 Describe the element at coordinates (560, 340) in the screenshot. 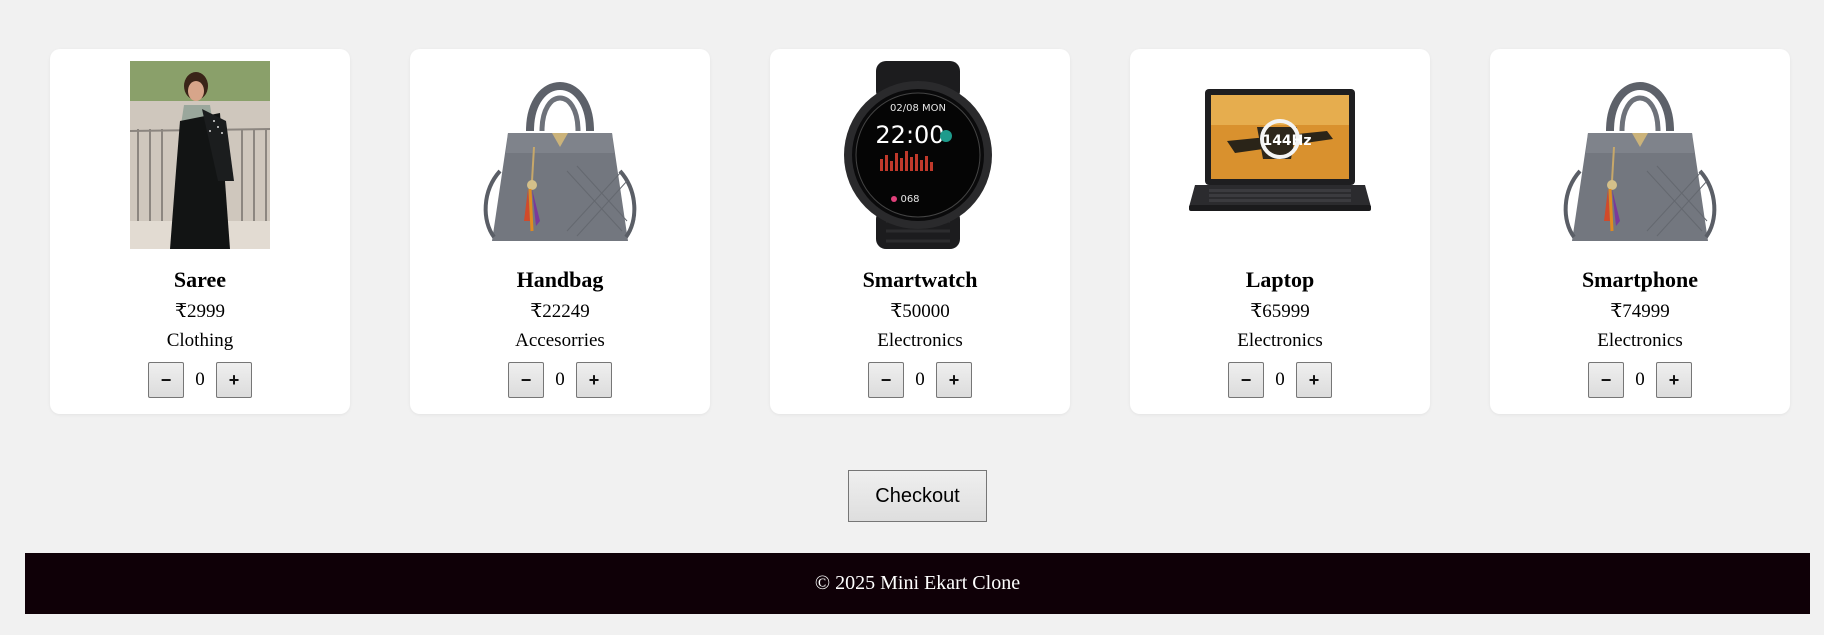

I see `product-category: Accesorries` at that location.